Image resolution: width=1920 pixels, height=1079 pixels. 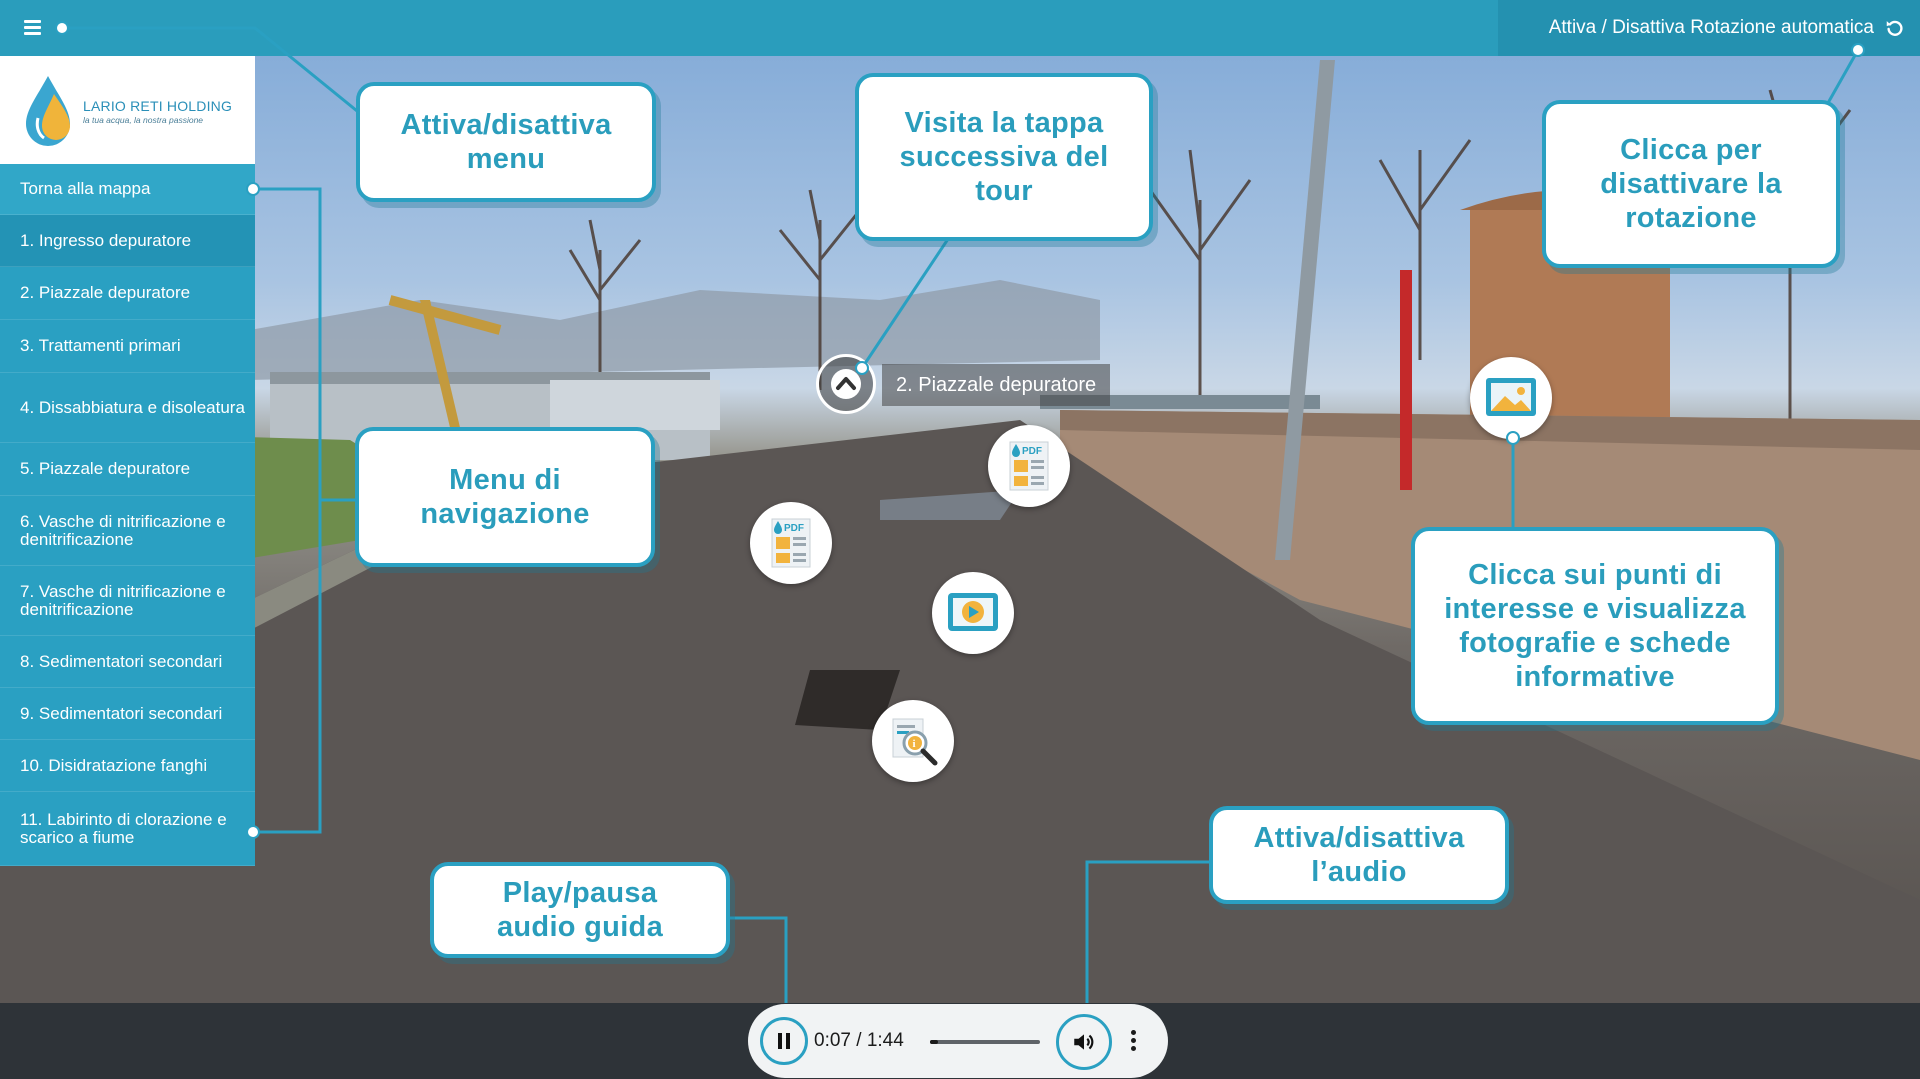 I want to click on info-search-icon: i, so click(x=915, y=742).